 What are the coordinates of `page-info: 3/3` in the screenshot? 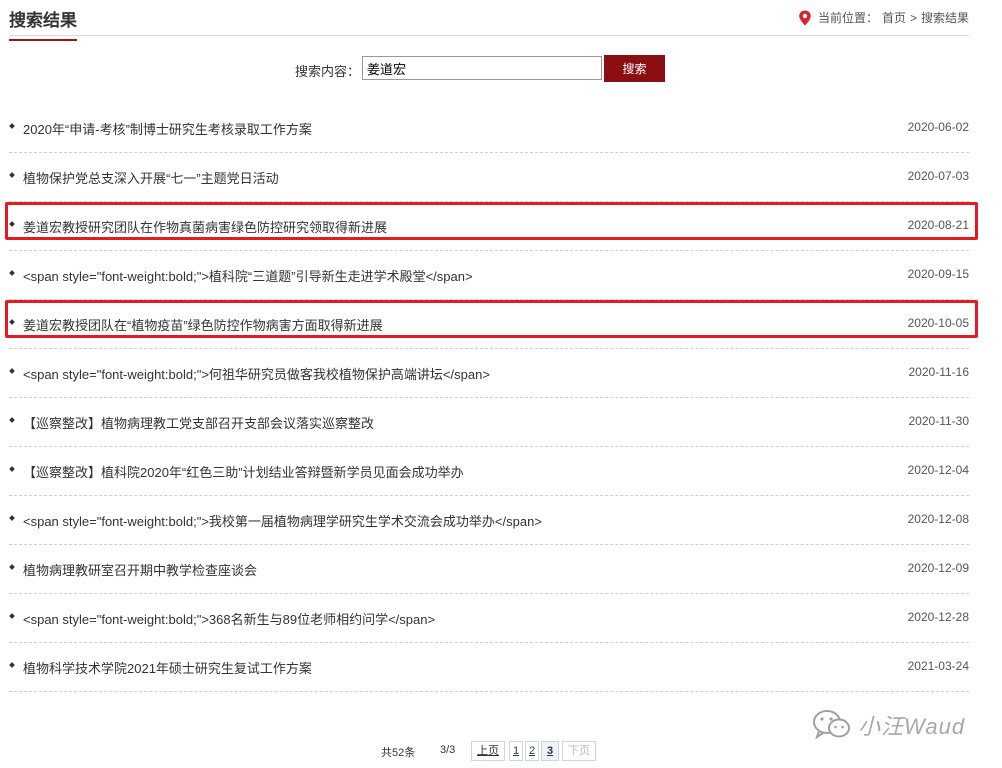 It's located at (448, 750).